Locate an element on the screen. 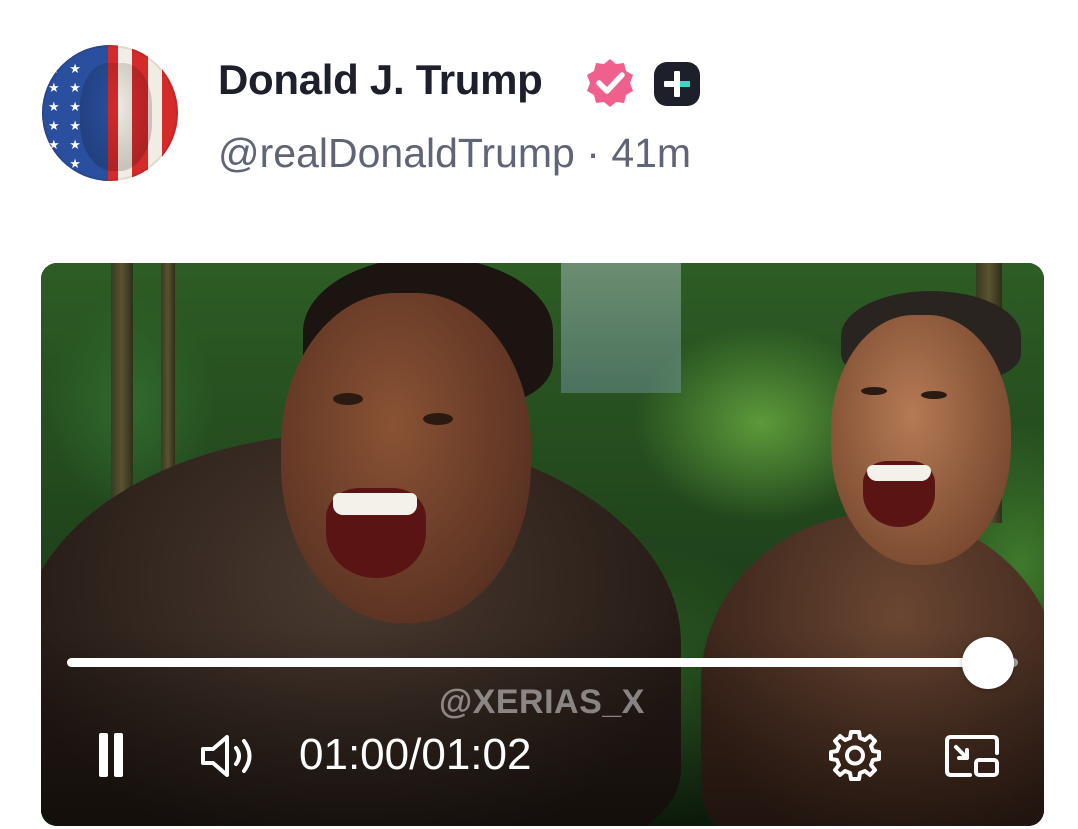 The image size is (1078, 829). plus-badge-icon is located at coordinates (677, 84).